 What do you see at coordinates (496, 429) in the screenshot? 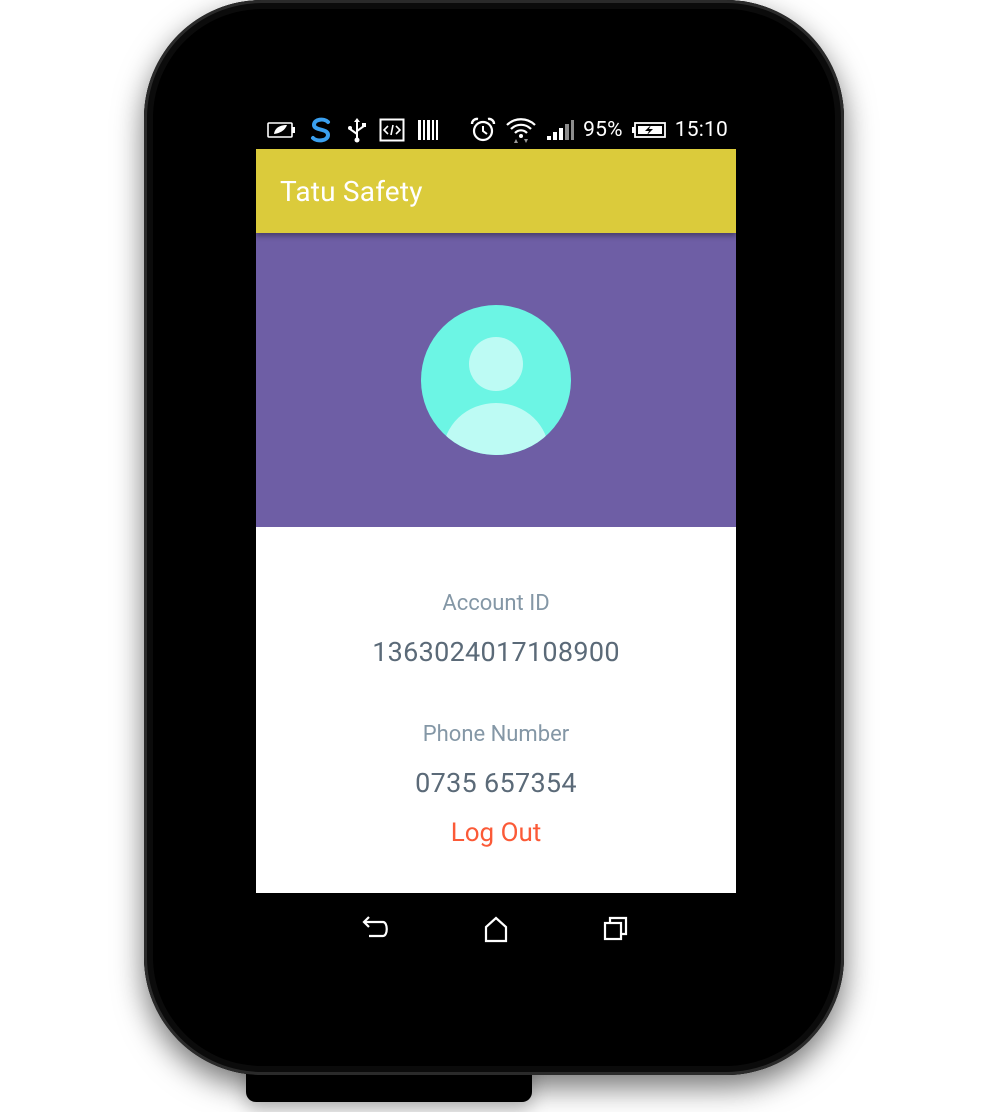
I see `avatar-body` at bounding box center [496, 429].